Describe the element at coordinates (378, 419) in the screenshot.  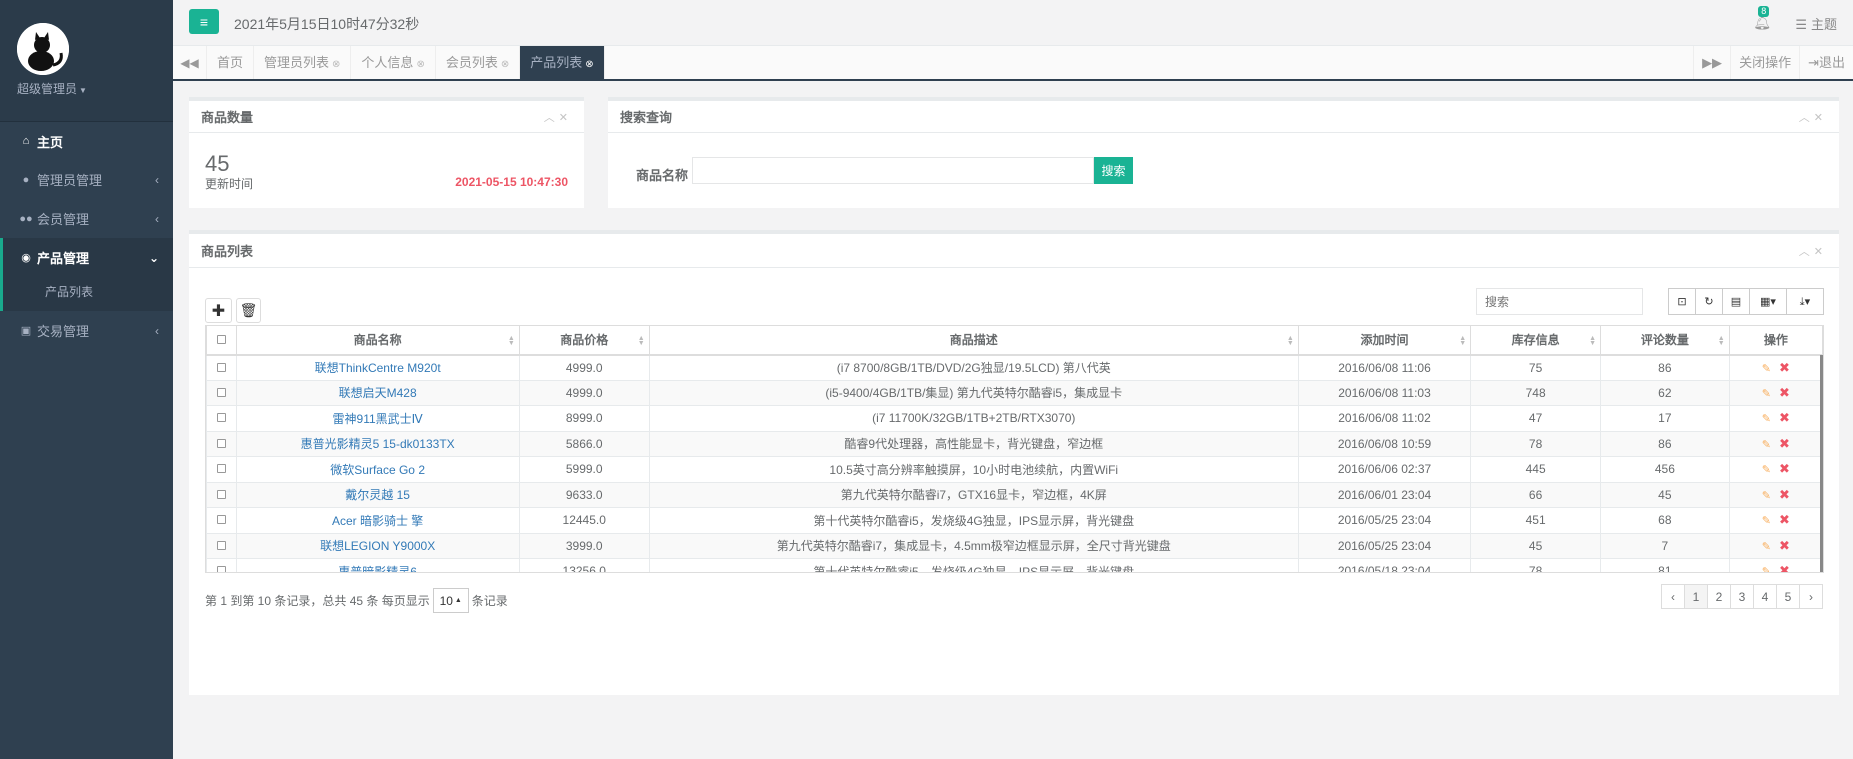
I see `product-name-link: 雷神911黑武士Ⅳ` at that location.